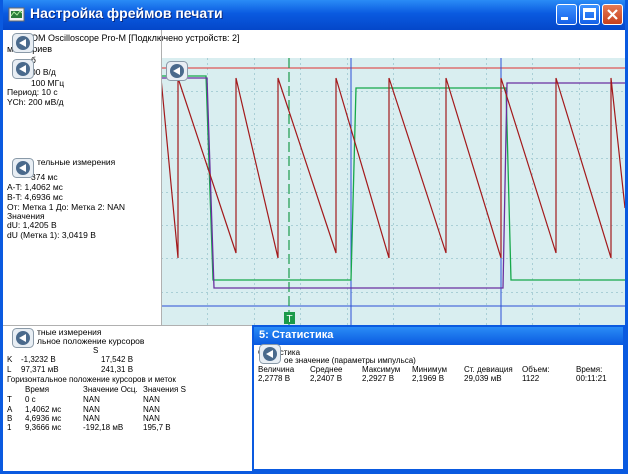 This screenshot has width=628, height=474. What do you see at coordinates (117, 359) in the screenshot?
I see `row-value: 17,542 В` at bounding box center [117, 359].